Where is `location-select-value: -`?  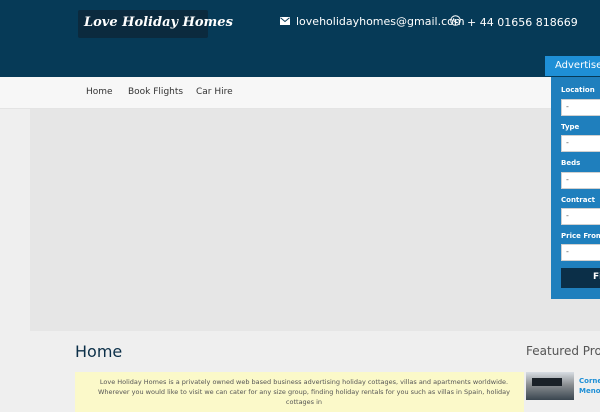 location-select-value: - is located at coordinates (567, 106).